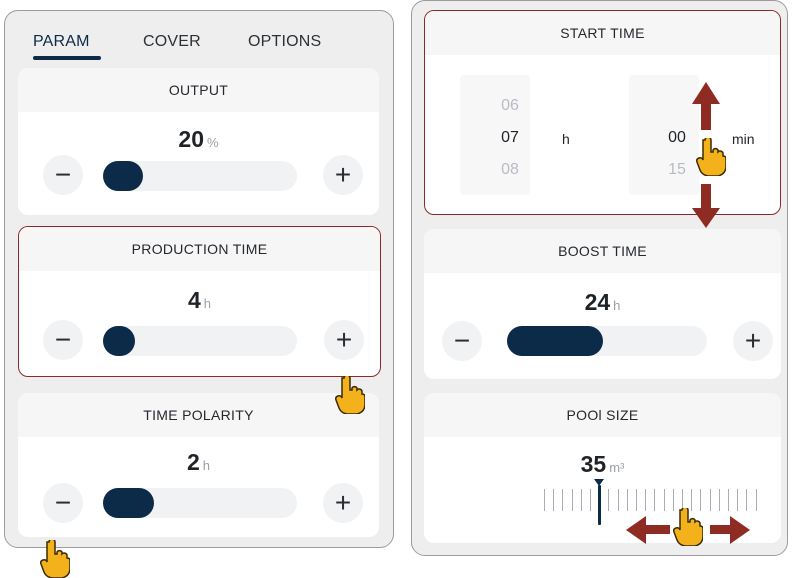  I want to click on active-tab-indicator, so click(67, 58).